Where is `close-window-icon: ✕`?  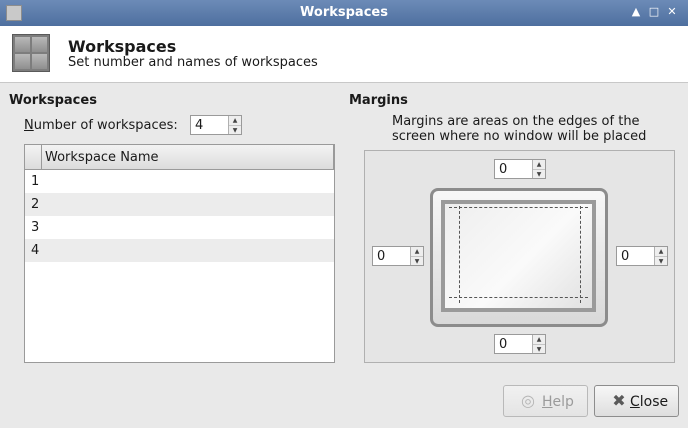
close-window-icon: ✕ is located at coordinates (672, 12).